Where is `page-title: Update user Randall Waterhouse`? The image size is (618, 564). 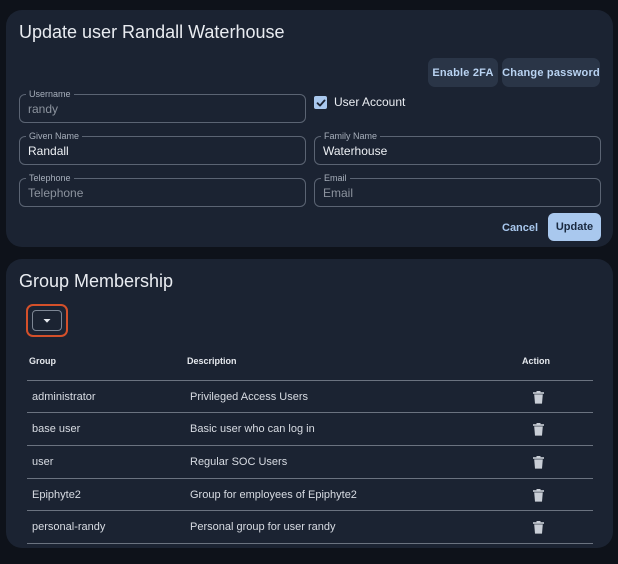
page-title: Update user Randall Waterhouse is located at coordinates (152, 32).